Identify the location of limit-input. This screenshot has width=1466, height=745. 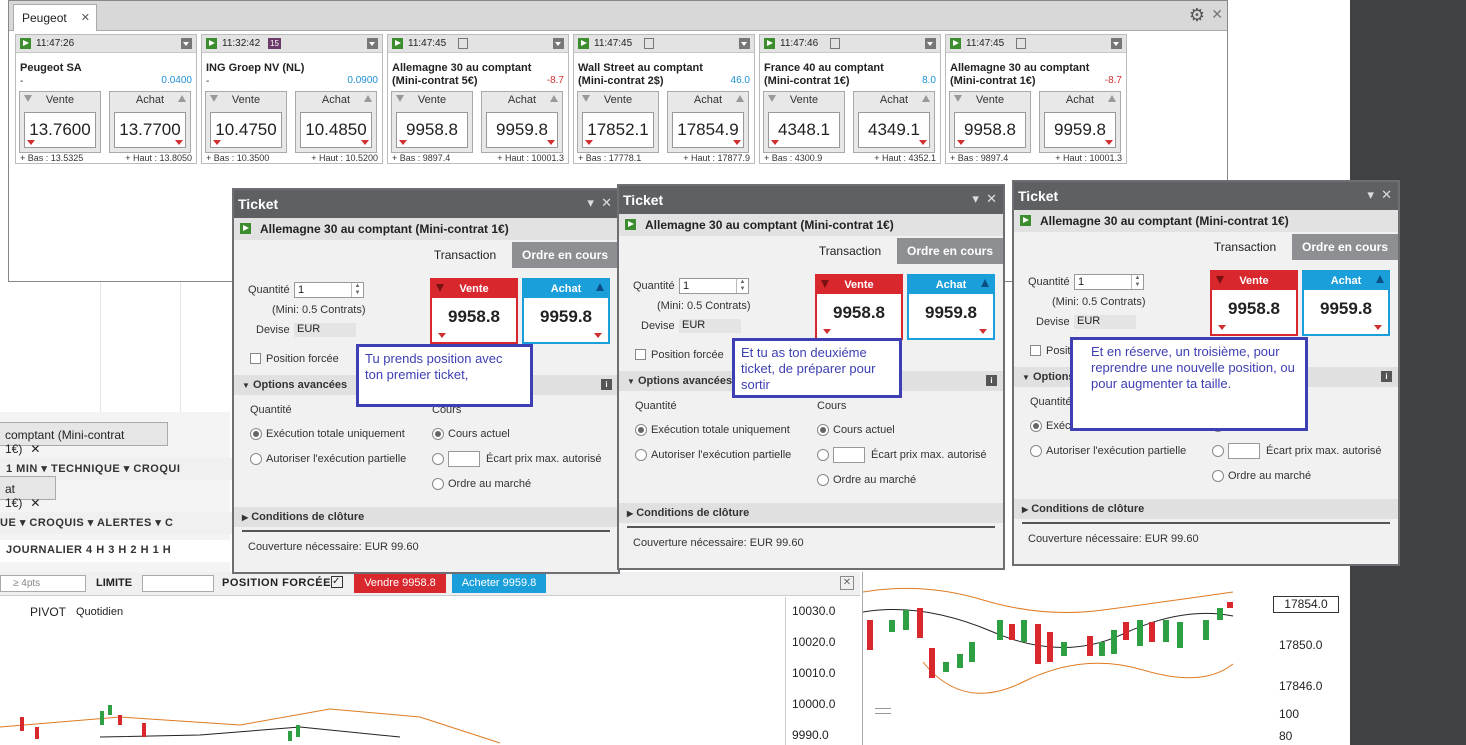
(178, 583).